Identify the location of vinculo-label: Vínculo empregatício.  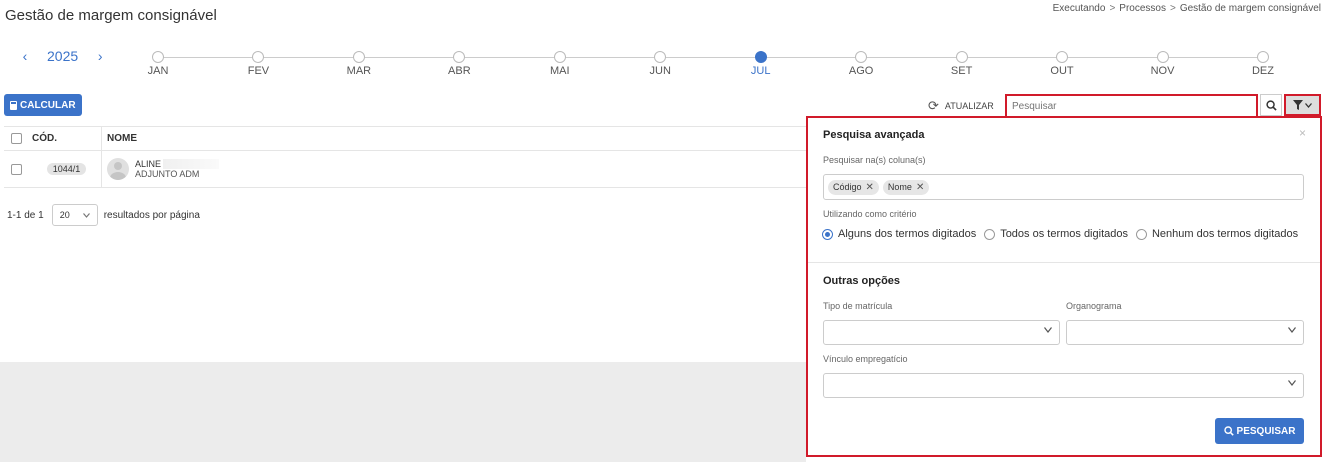
(865, 359).